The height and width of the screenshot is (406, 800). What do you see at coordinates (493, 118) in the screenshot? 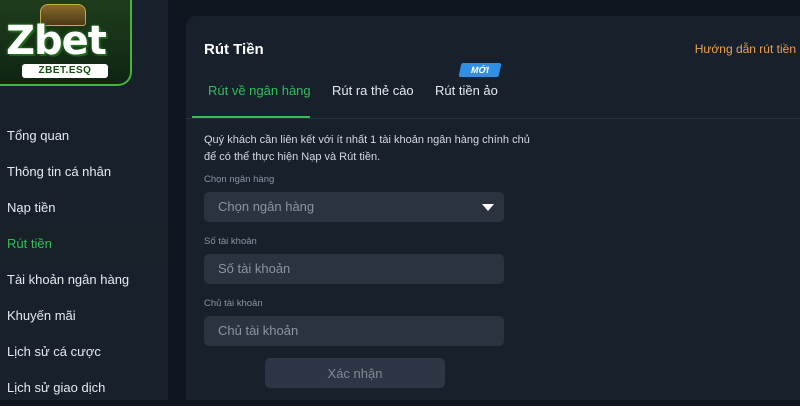
I see `tabs-divider` at bounding box center [493, 118].